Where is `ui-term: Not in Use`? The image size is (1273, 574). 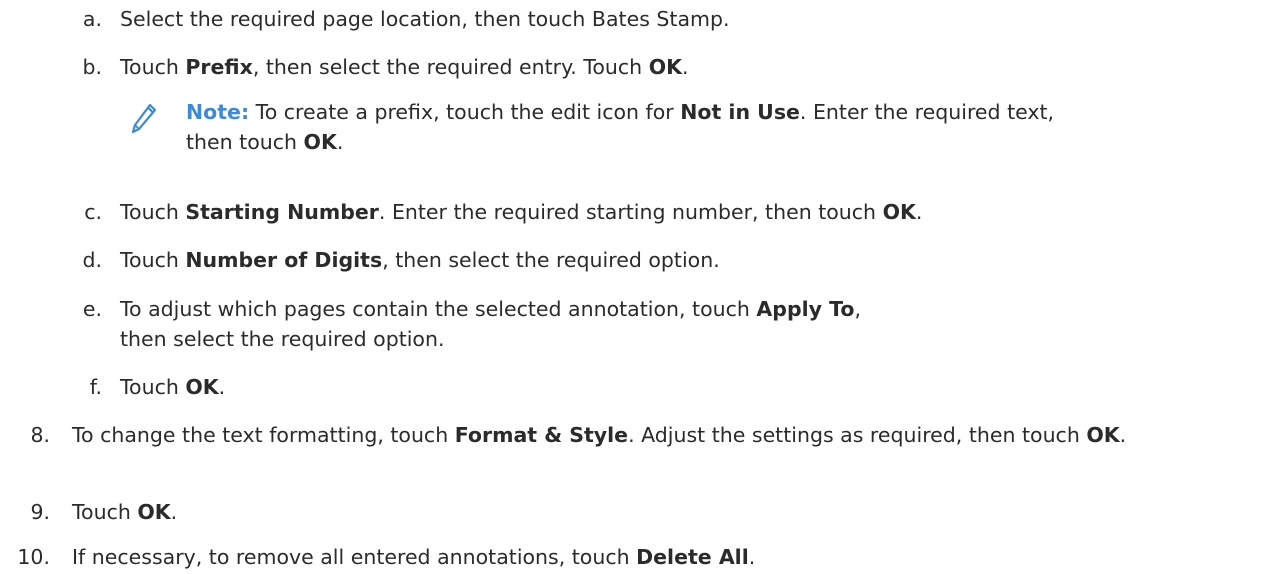 ui-term: Not in Use is located at coordinates (740, 112).